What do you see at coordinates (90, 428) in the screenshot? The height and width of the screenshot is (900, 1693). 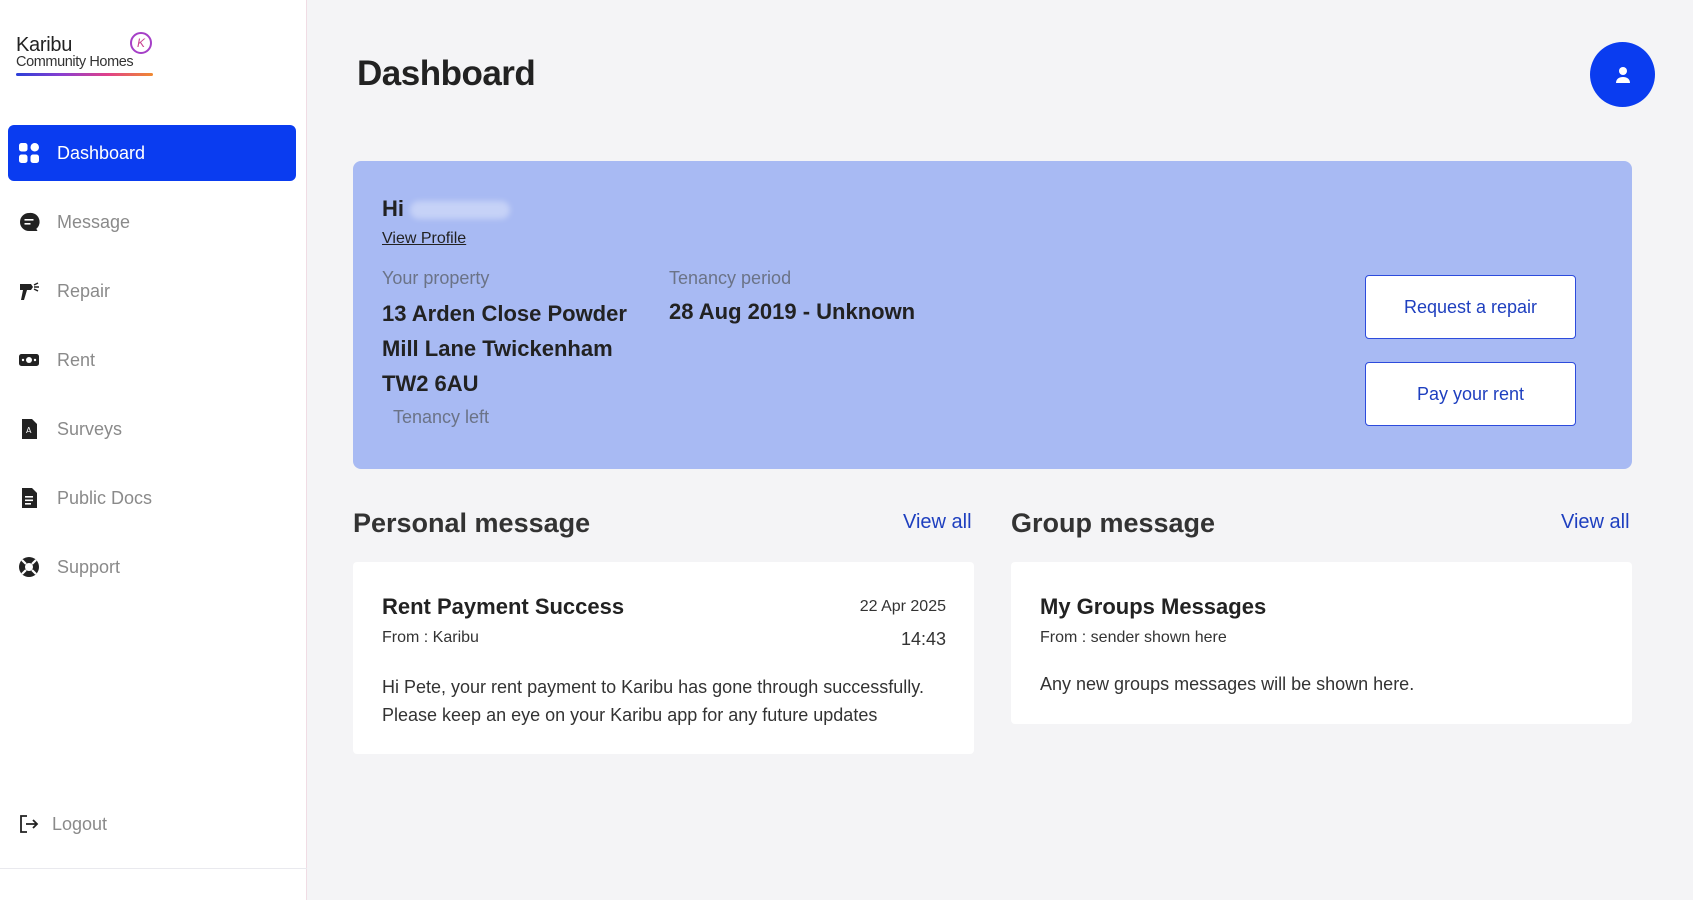 I see `sidebar-item-label: Surveys` at bounding box center [90, 428].